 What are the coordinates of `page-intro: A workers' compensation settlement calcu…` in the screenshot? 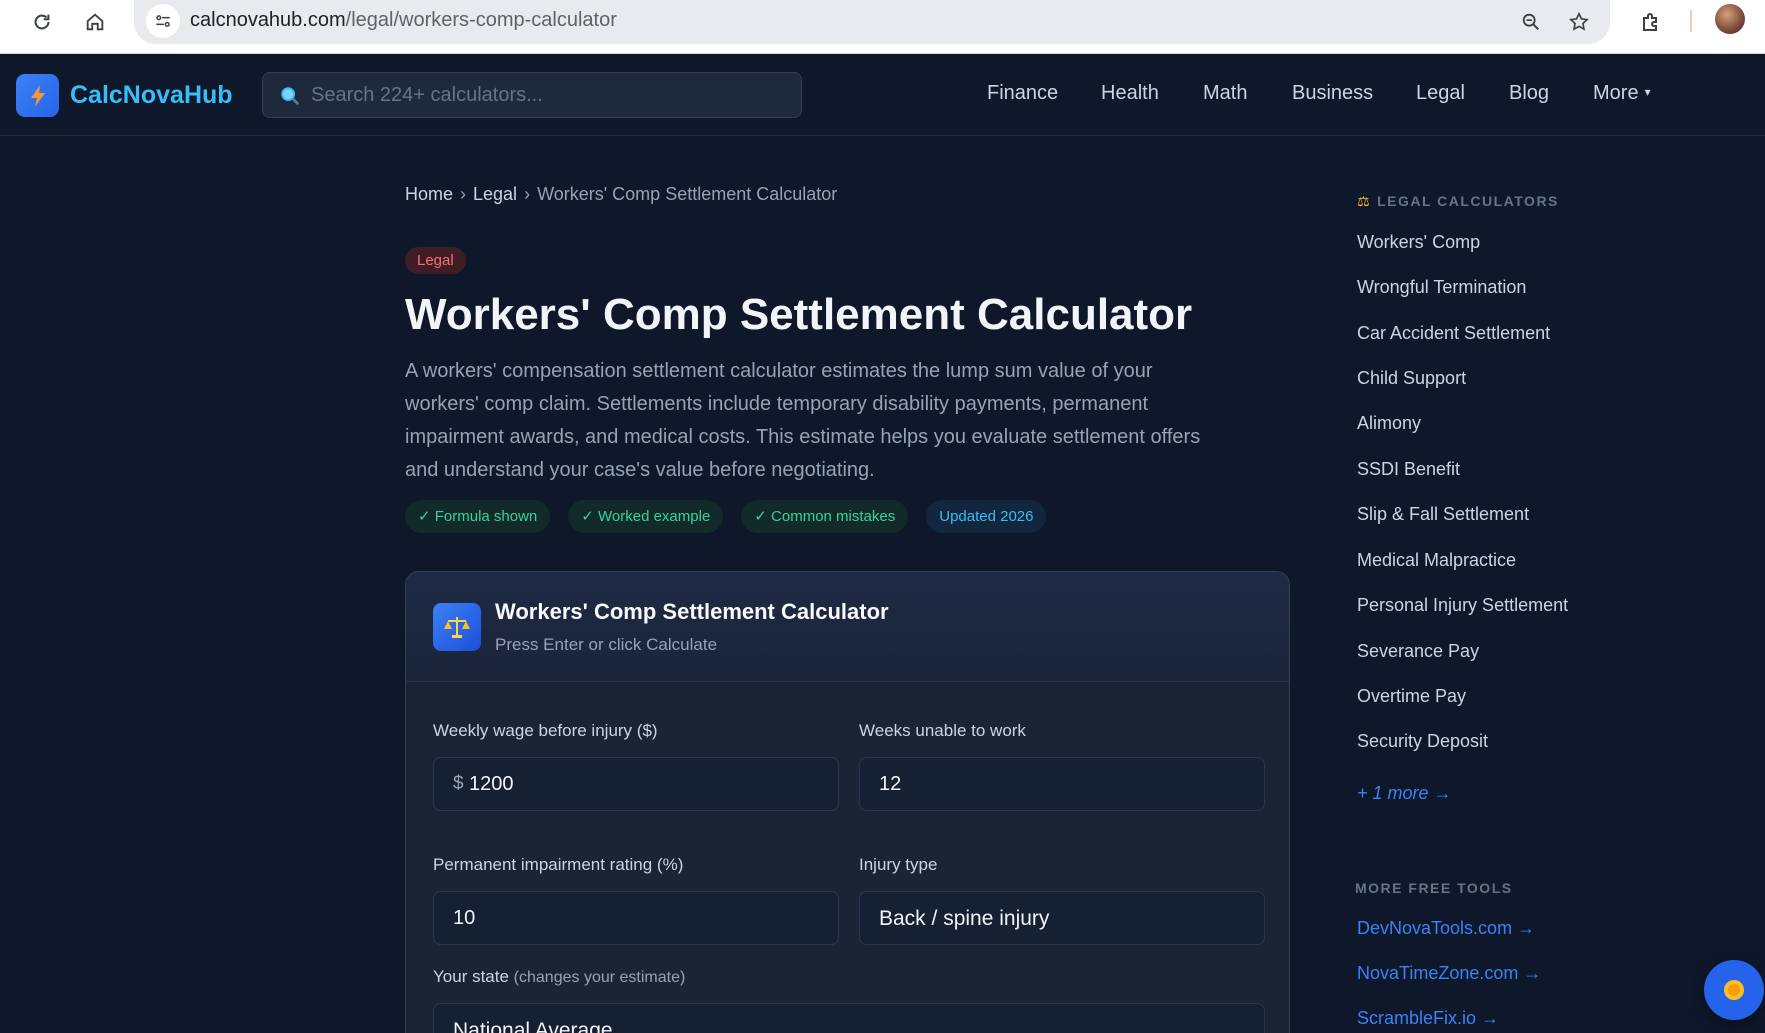 It's located at (803, 420).